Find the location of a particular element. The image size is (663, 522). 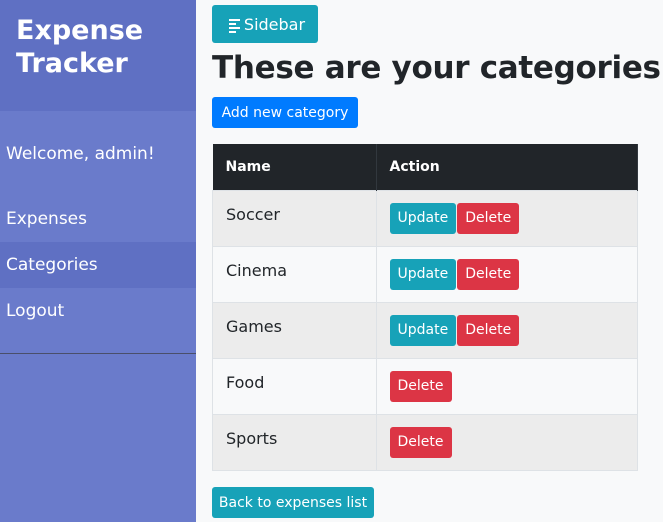

table-row: Food Delete is located at coordinates (425, 386).